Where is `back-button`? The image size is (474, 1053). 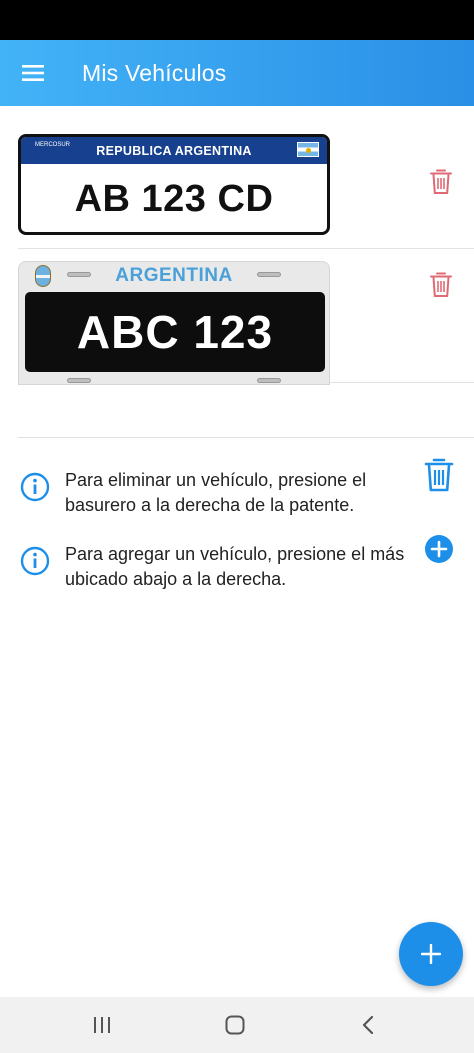
back-button is located at coordinates (368, 1025).